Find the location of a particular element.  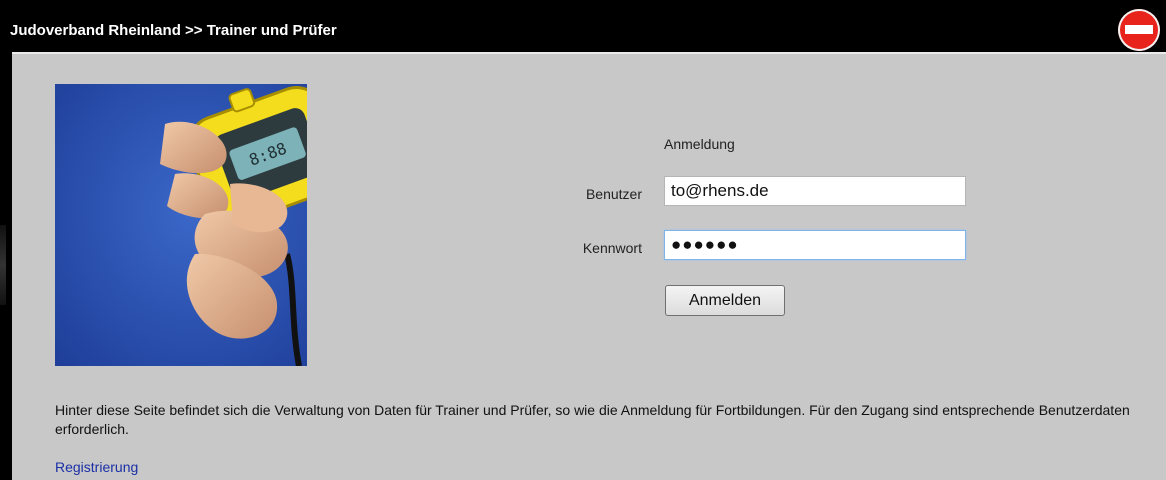

user-field is located at coordinates (815, 191).